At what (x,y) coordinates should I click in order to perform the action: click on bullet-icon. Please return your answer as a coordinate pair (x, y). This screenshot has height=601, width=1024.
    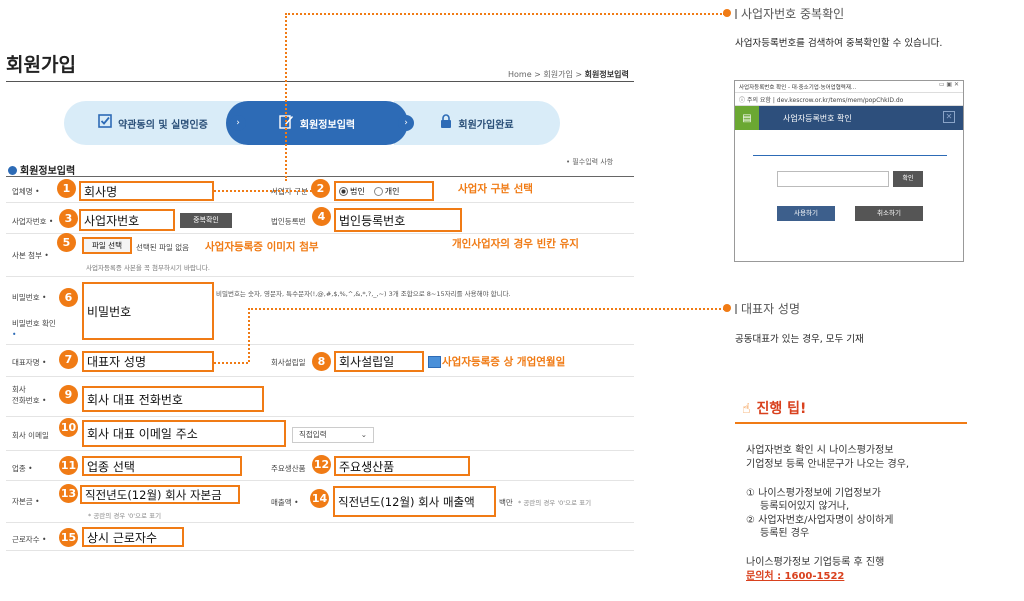
    Looking at the image, I should click on (12, 170).